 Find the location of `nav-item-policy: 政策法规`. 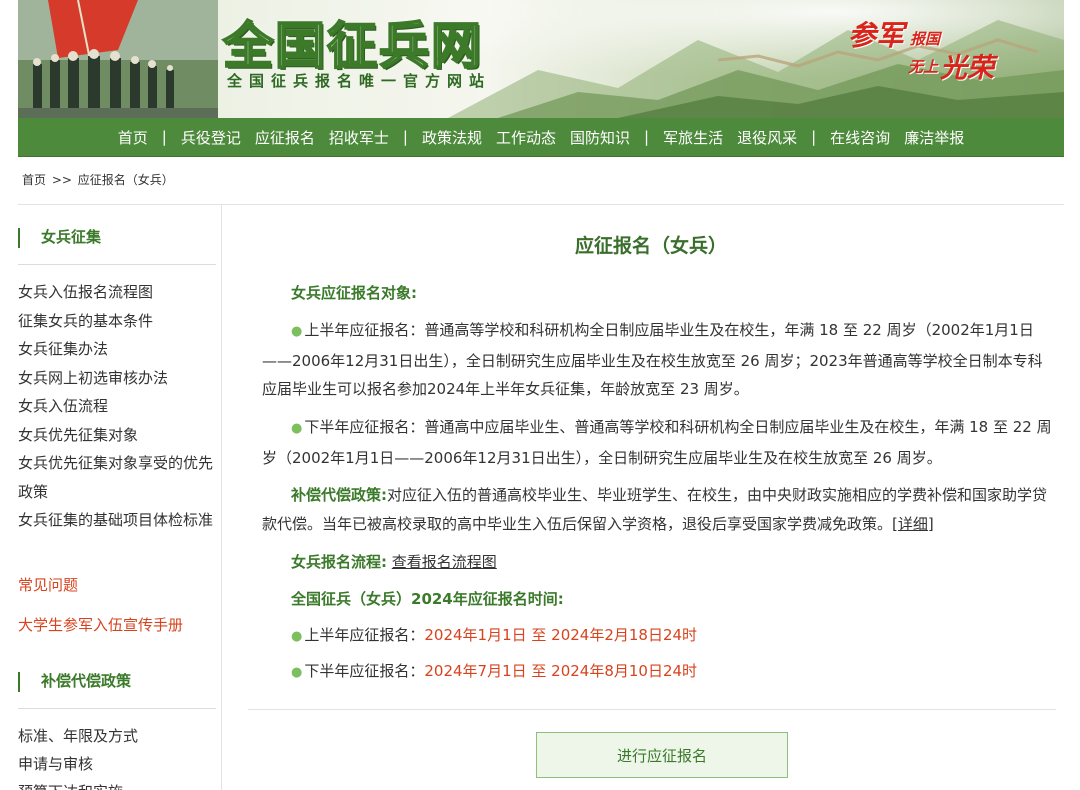

nav-item-policy: 政策法规 is located at coordinates (452, 137).